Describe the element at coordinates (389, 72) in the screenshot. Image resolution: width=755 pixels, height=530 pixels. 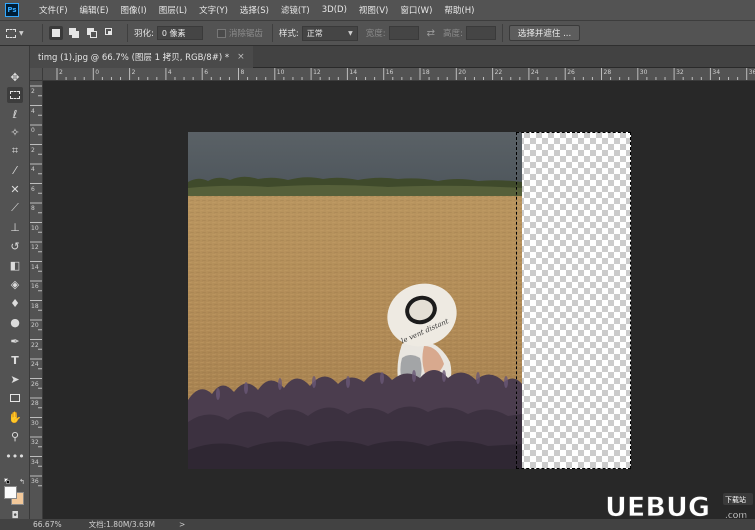
I see `ruler-label: 16` at that location.